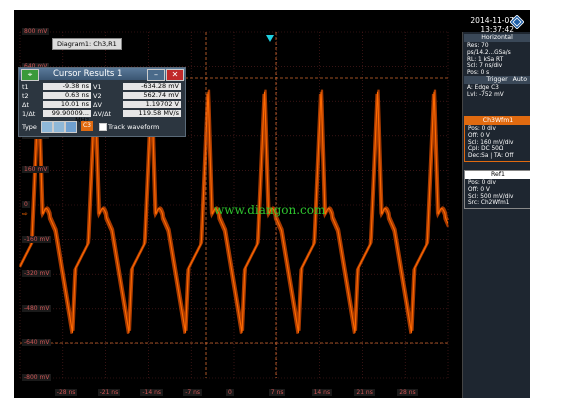 Image resolution: width=568 pixels, height=412 pixels. I want to click on minimize-button: –, so click(156, 75).